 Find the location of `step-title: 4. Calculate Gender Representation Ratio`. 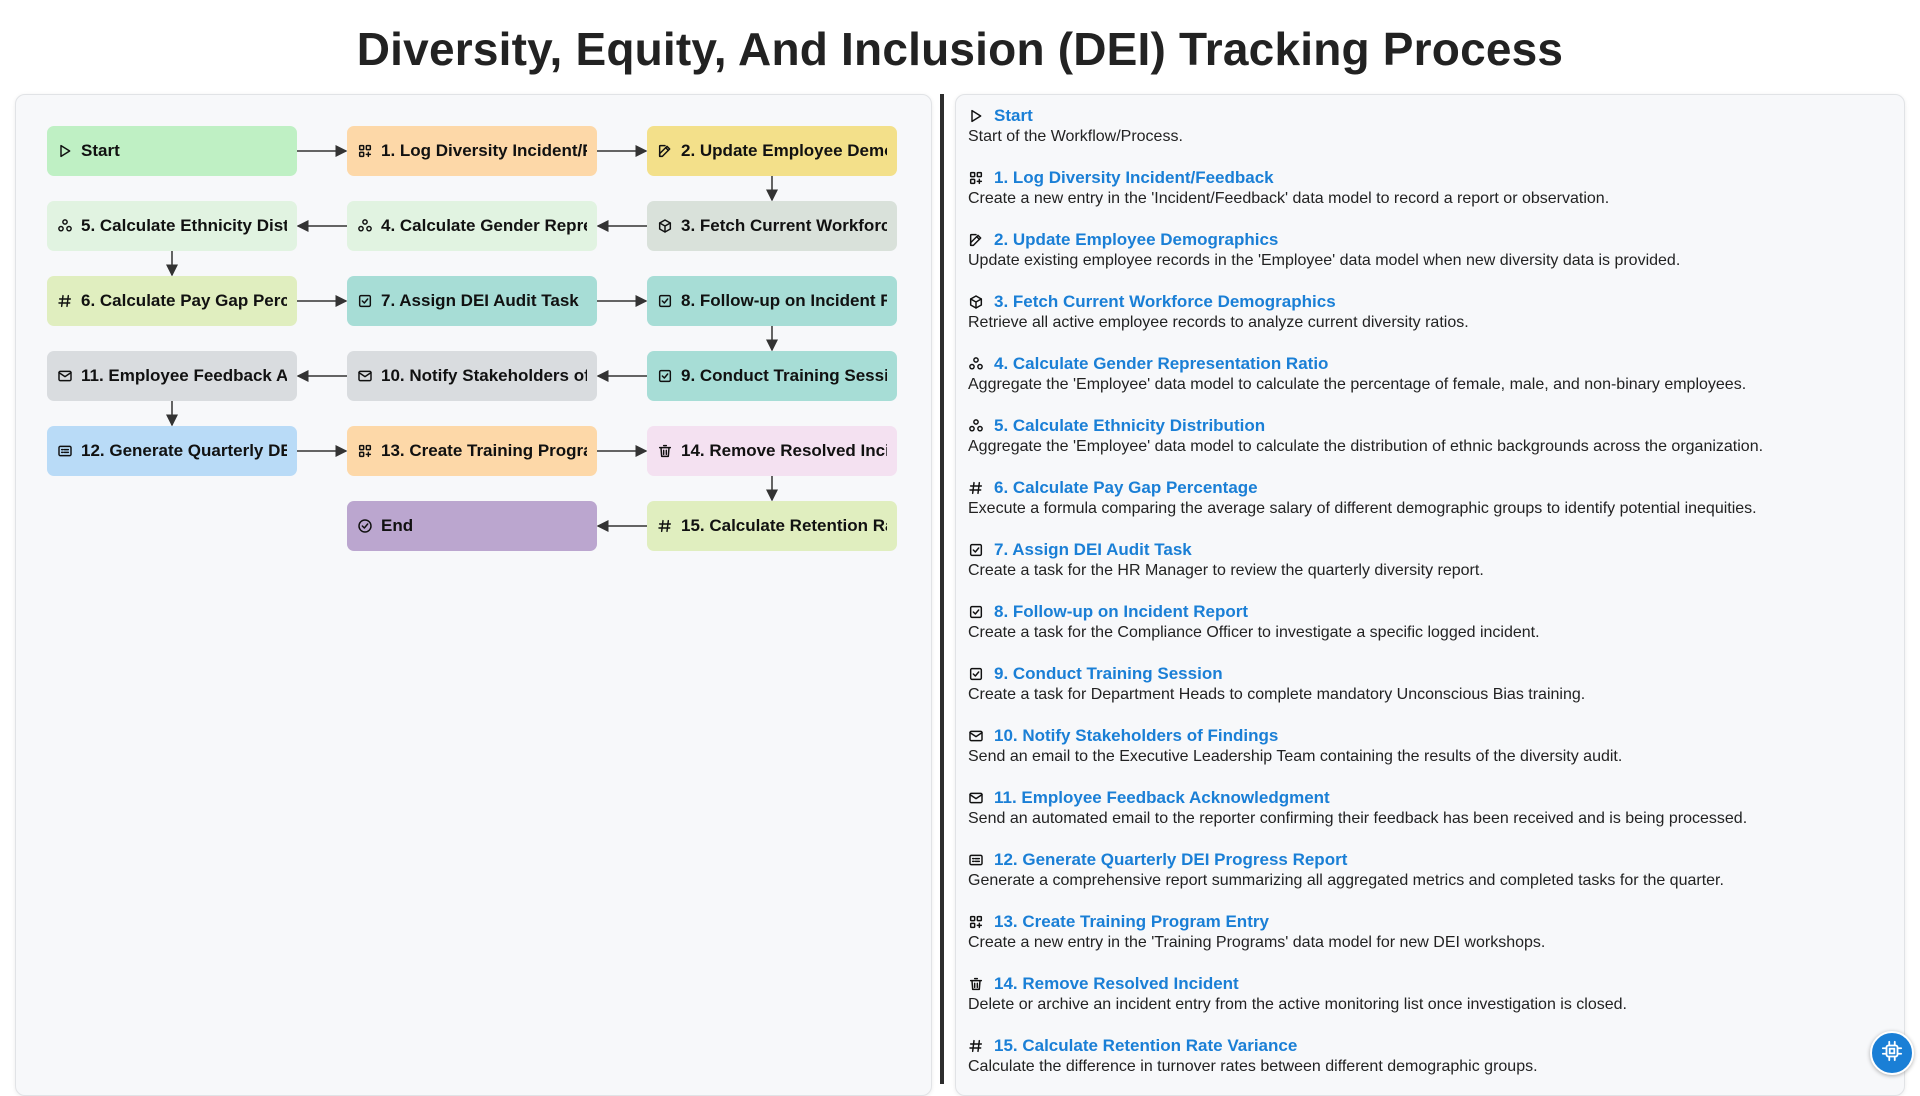

step-title: 4. Calculate Gender Representation Ratio is located at coordinates (1161, 364).